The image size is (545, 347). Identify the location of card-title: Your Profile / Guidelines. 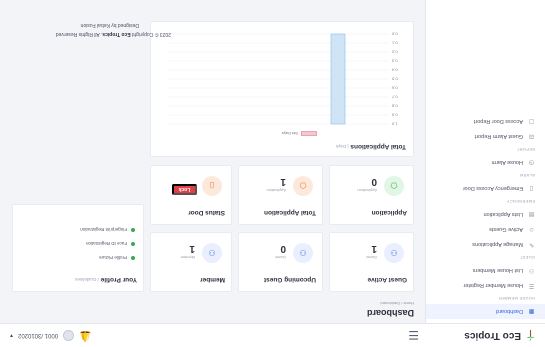
(106, 279).